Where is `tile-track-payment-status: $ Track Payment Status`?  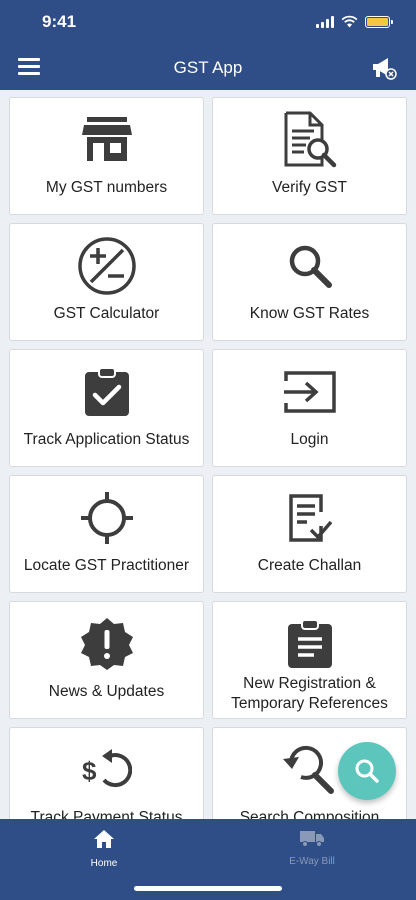 tile-track-payment-status: $ Track Payment Status is located at coordinates (106, 773).